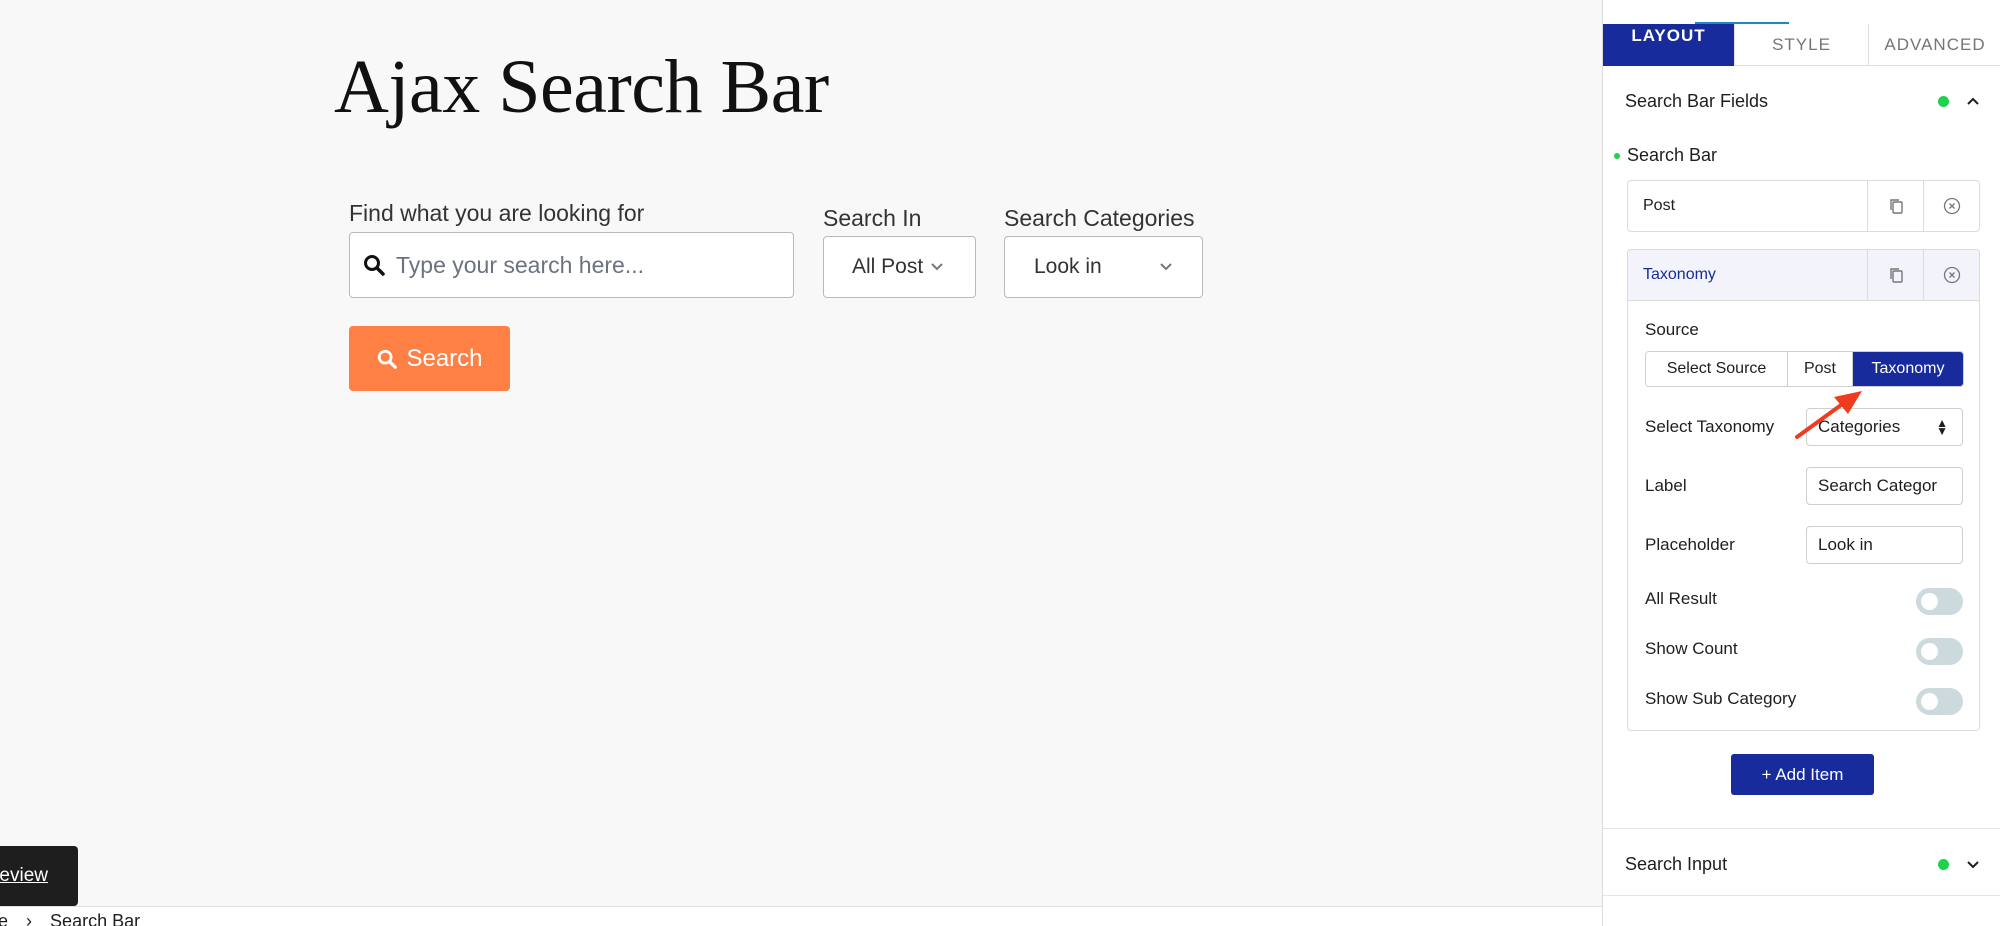  What do you see at coordinates (1717, 369) in the screenshot?
I see `source-option-select-source: Select Source` at bounding box center [1717, 369].